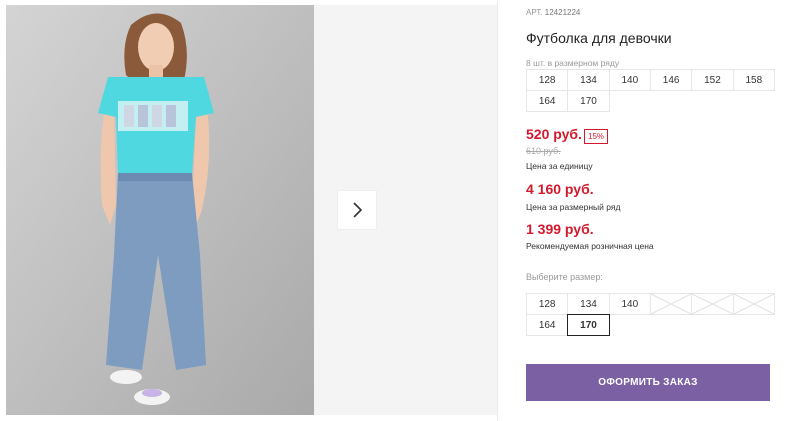  What do you see at coordinates (588, 304) in the screenshot?
I see `size-option-134: 134` at bounding box center [588, 304].